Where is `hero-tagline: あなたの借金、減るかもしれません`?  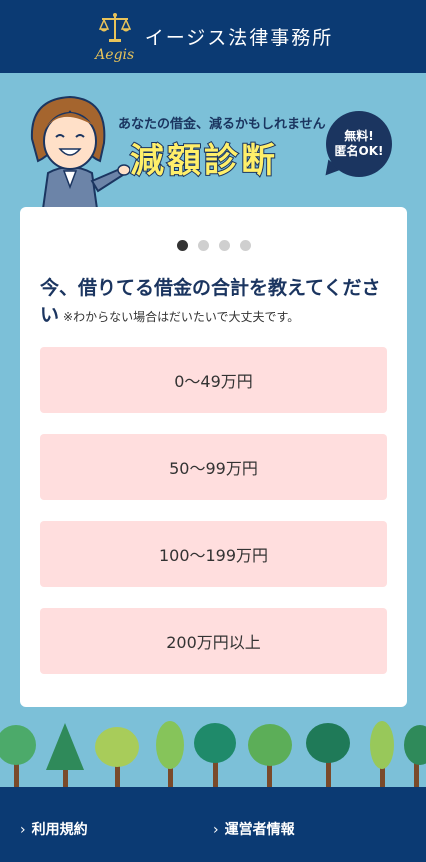 hero-tagline: あなたの借金、減るかもしれません is located at coordinates (222, 124).